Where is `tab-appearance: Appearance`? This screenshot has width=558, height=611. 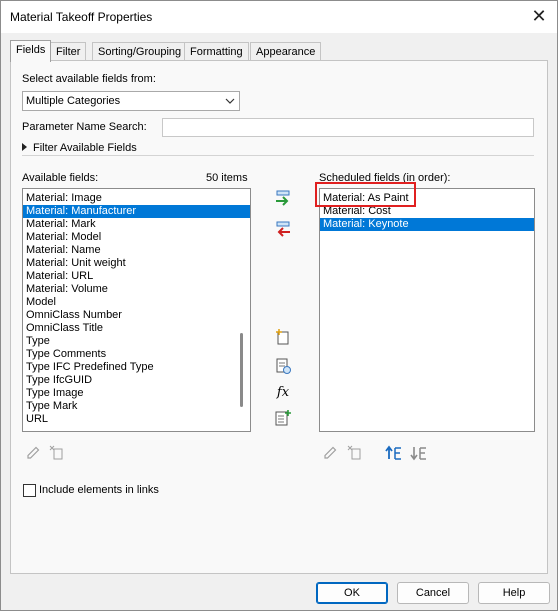 tab-appearance: Appearance is located at coordinates (286, 51).